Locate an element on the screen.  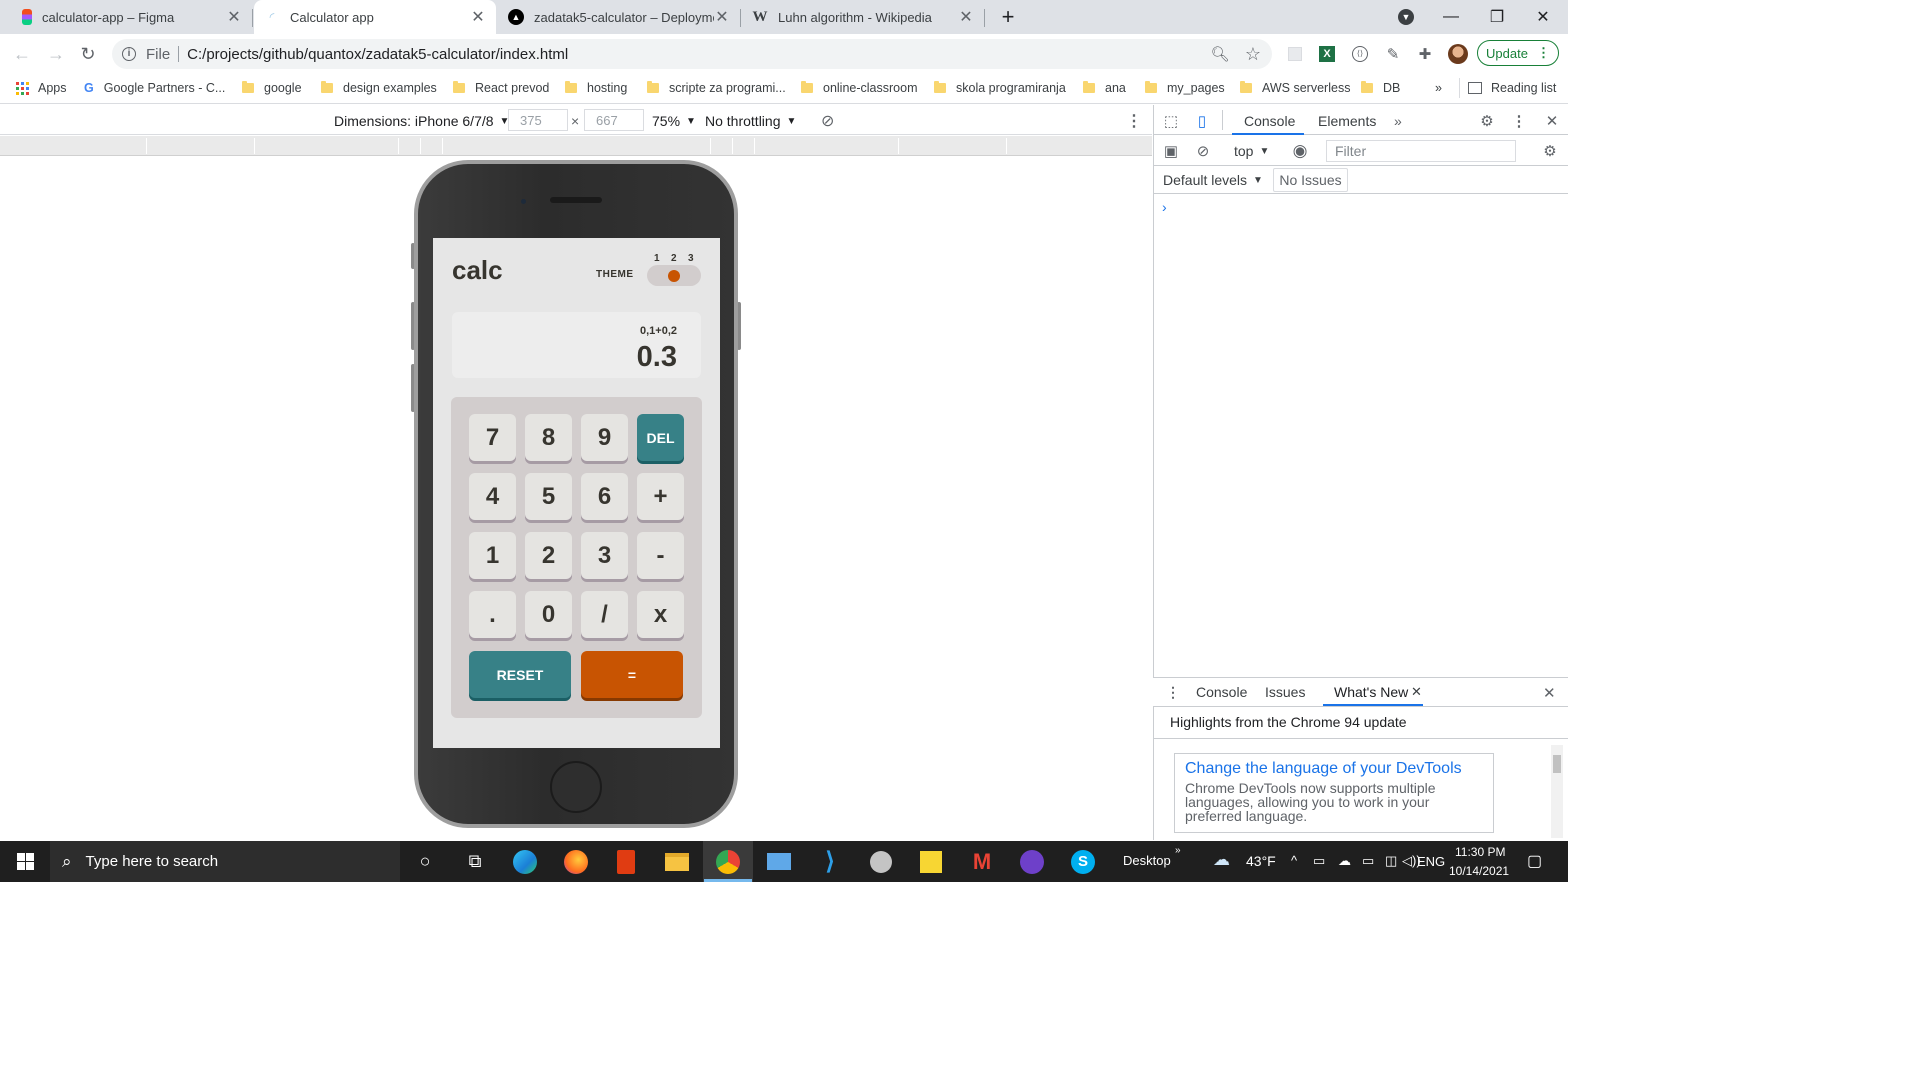
tab-elements: Elements is located at coordinates (1347, 121).